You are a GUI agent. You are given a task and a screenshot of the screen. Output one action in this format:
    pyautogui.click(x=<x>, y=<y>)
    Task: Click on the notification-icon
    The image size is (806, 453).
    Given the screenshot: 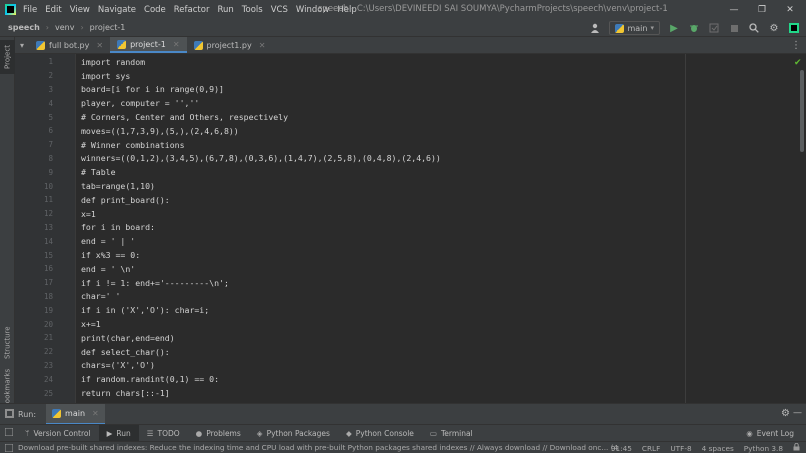 What is the action you would take?
    pyautogui.click(x=9, y=448)
    